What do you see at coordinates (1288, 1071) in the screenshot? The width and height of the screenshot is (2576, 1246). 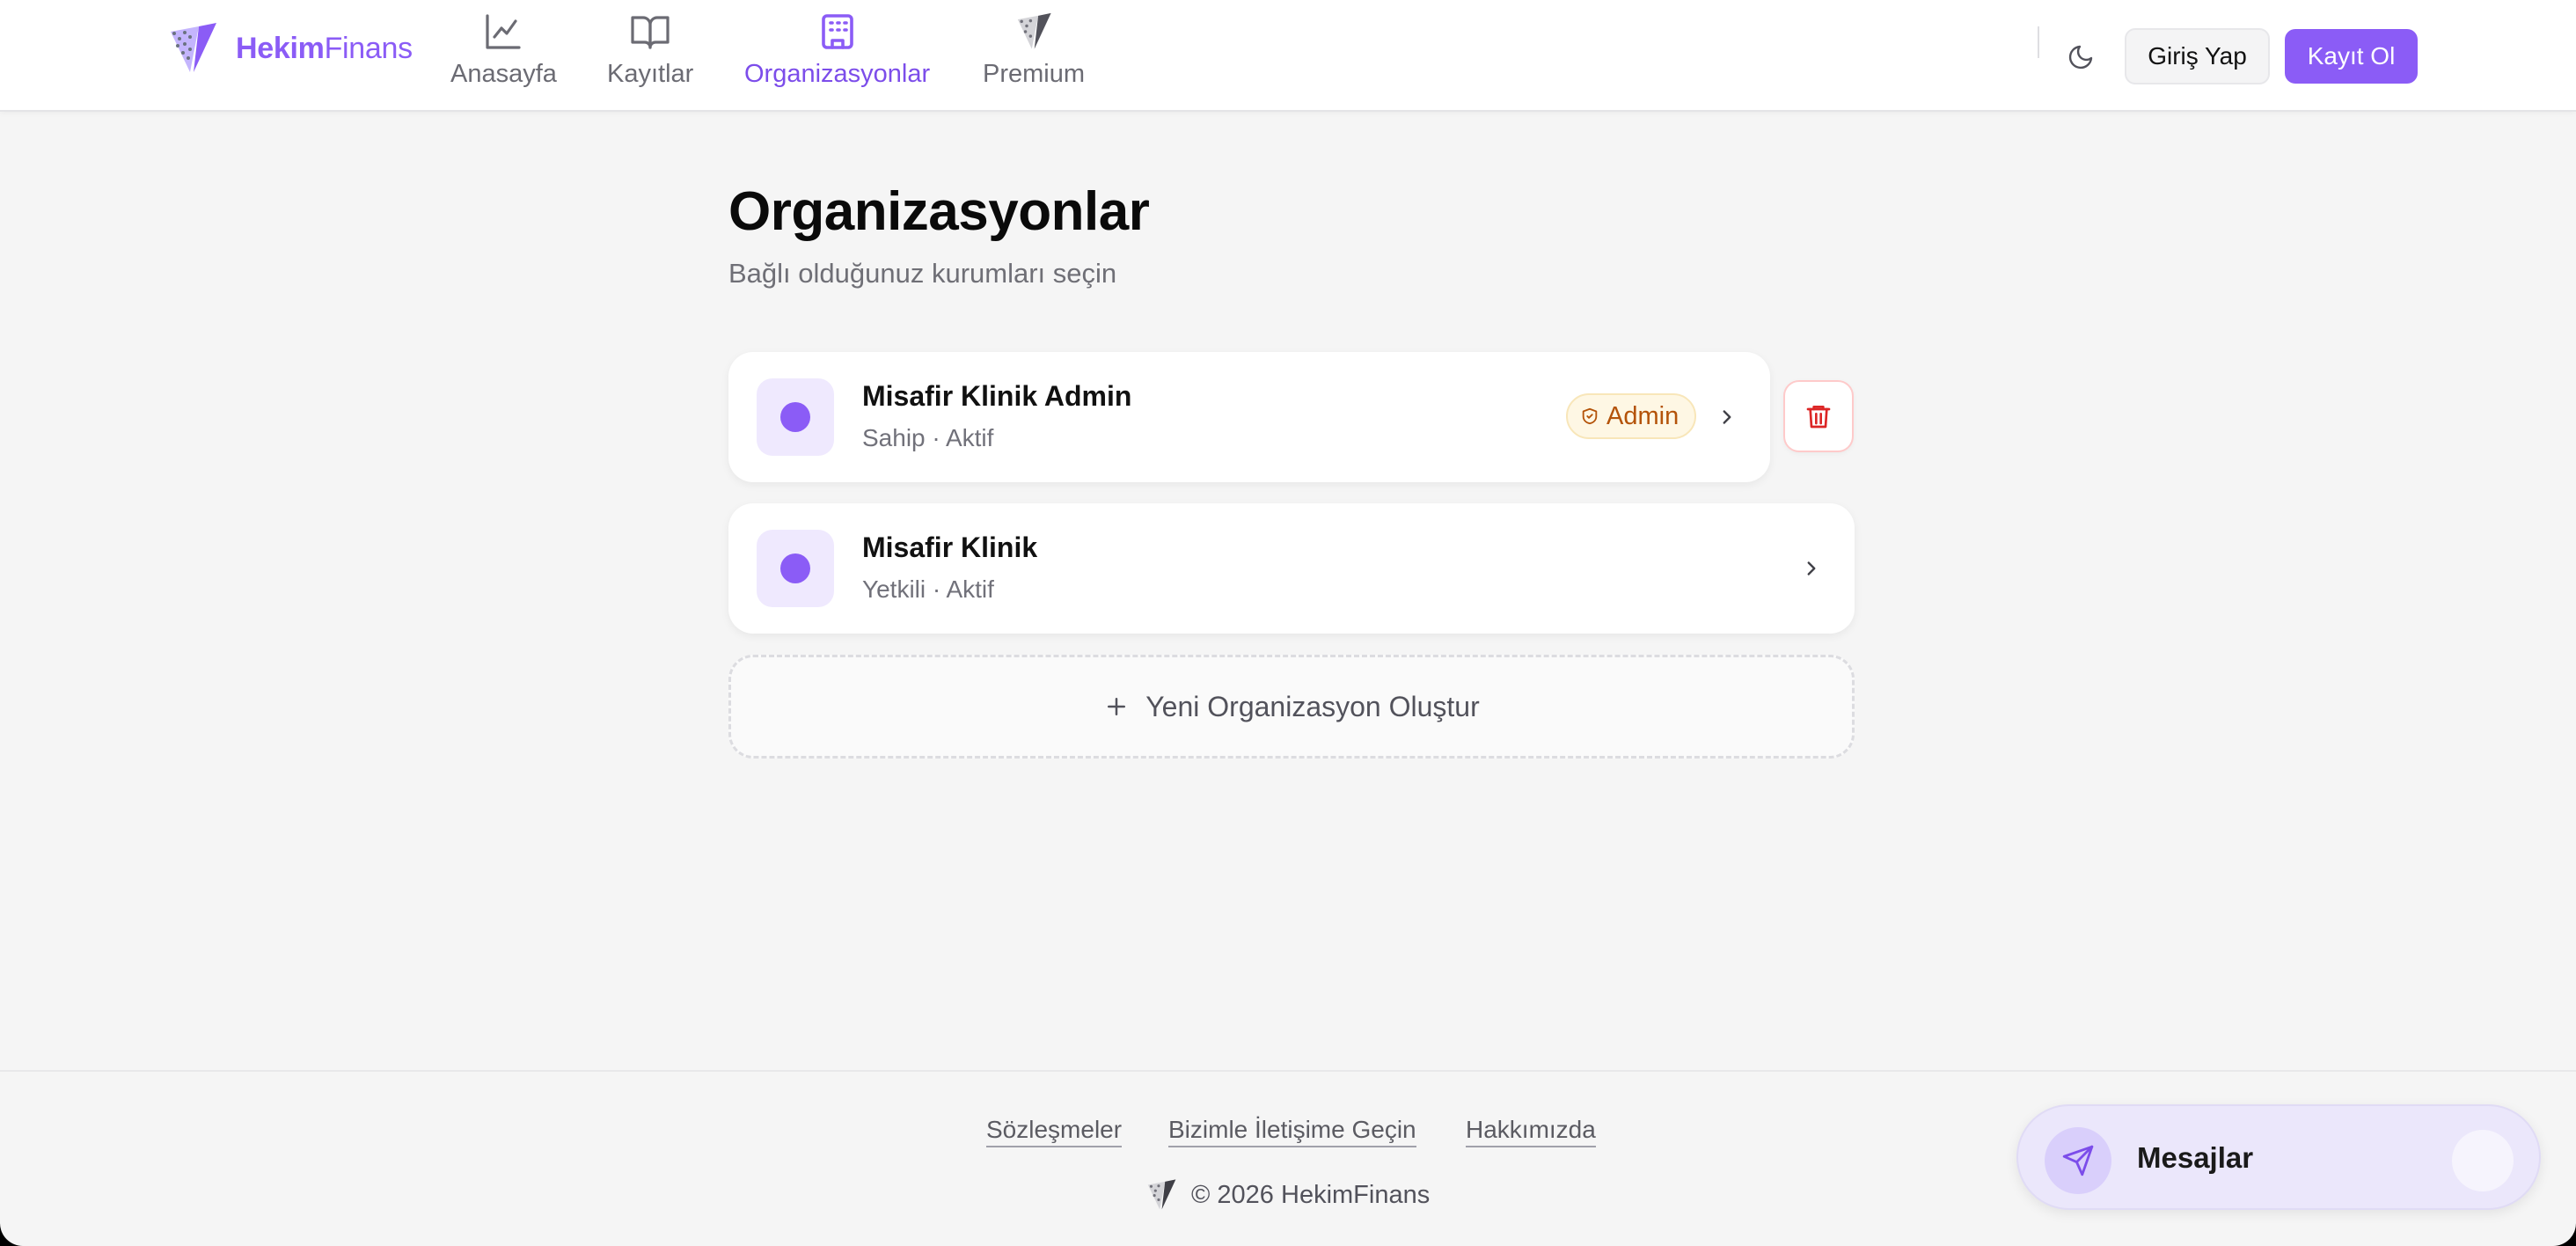 I see `footer-divider` at bounding box center [1288, 1071].